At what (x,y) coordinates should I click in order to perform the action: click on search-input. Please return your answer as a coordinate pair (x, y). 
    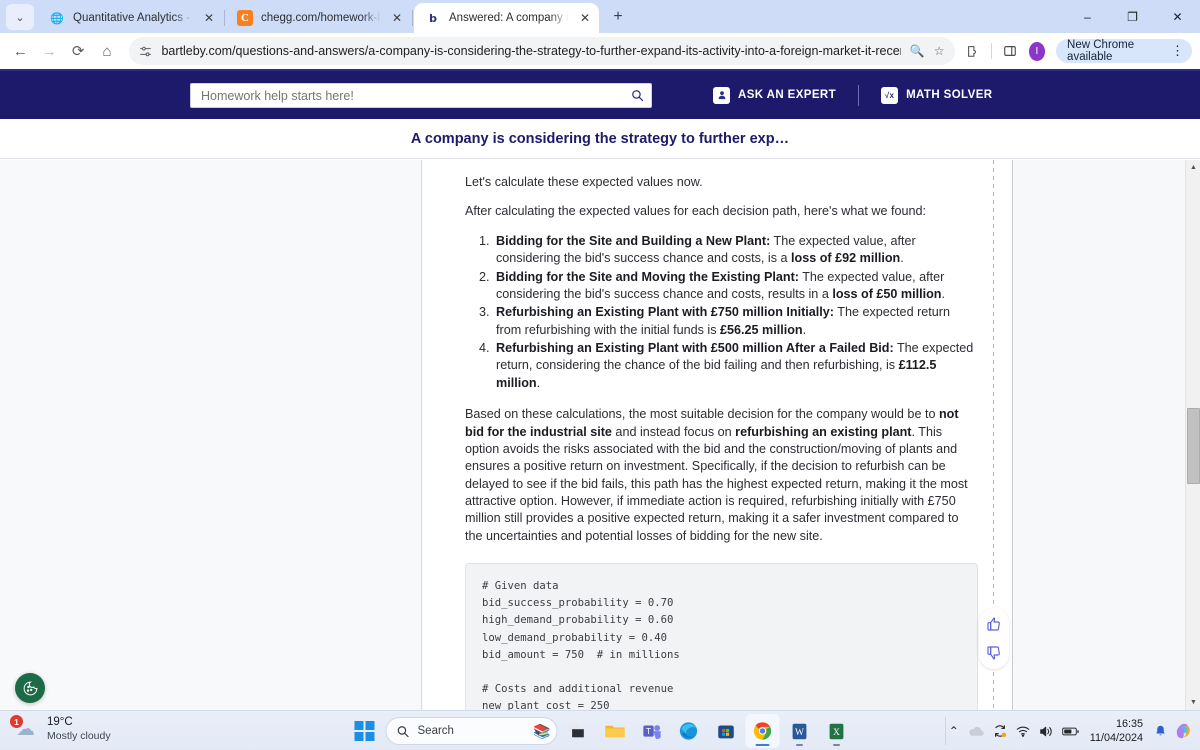
    Looking at the image, I should click on (416, 95).